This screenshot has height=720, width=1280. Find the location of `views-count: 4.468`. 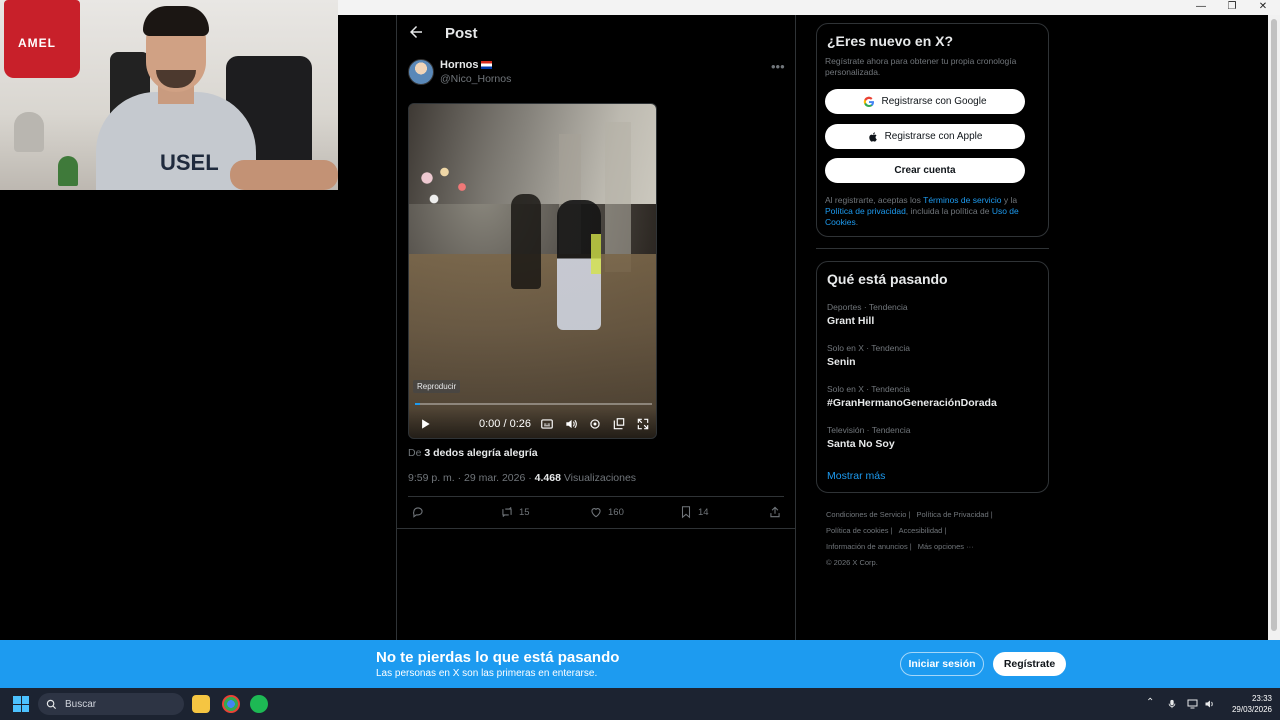

views-count: 4.468 is located at coordinates (547, 478).